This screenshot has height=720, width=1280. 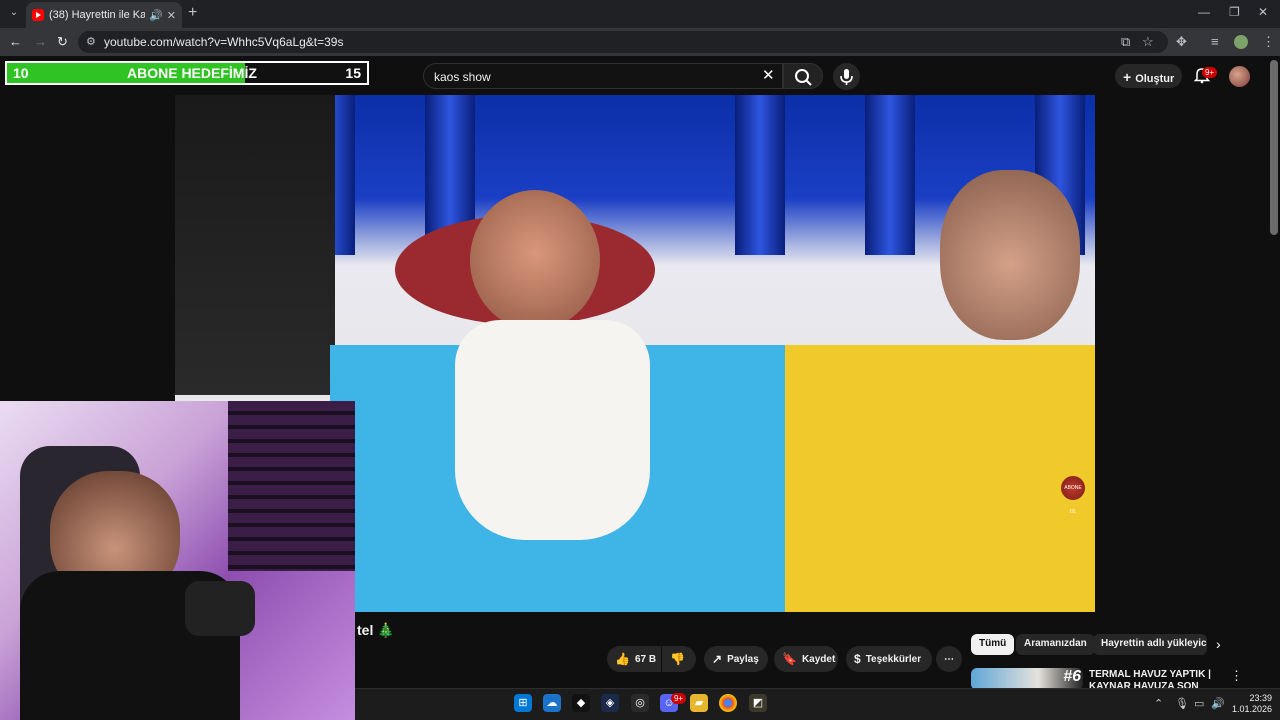 I want to click on create-button: + Oluştur, so click(x=1148, y=76).